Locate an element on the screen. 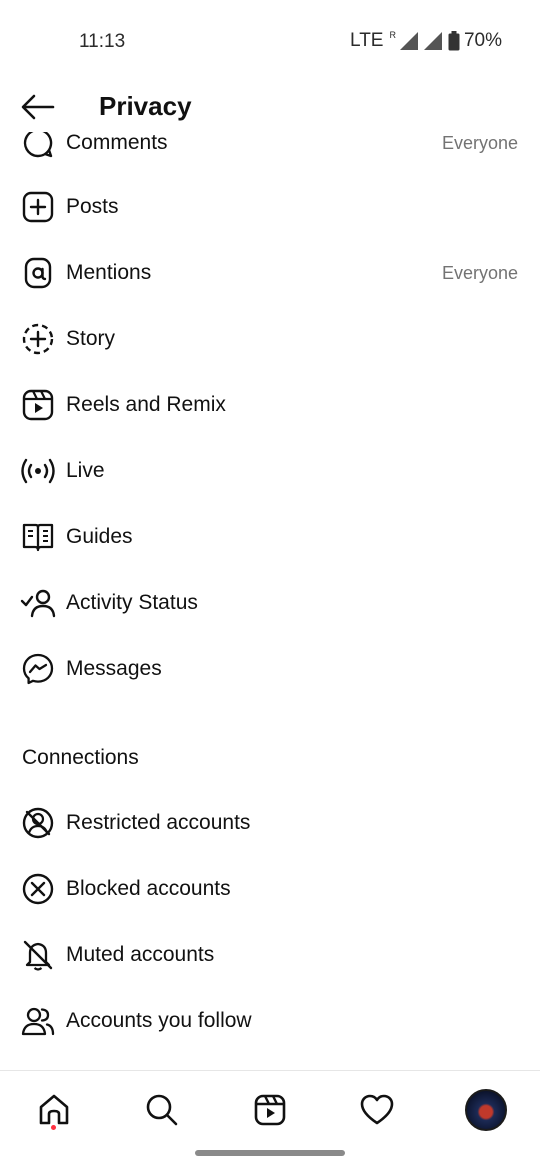 The width and height of the screenshot is (540, 1170). settings-row-label: Guides is located at coordinates (99, 536).